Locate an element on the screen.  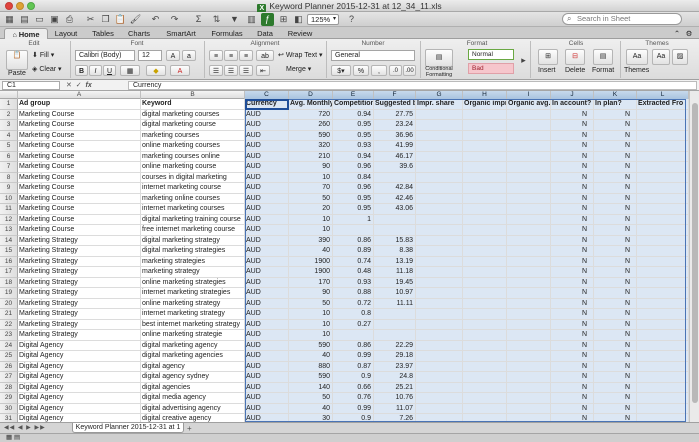
font-name-select: Calibri (Body) is located at coordinates (105, 55).